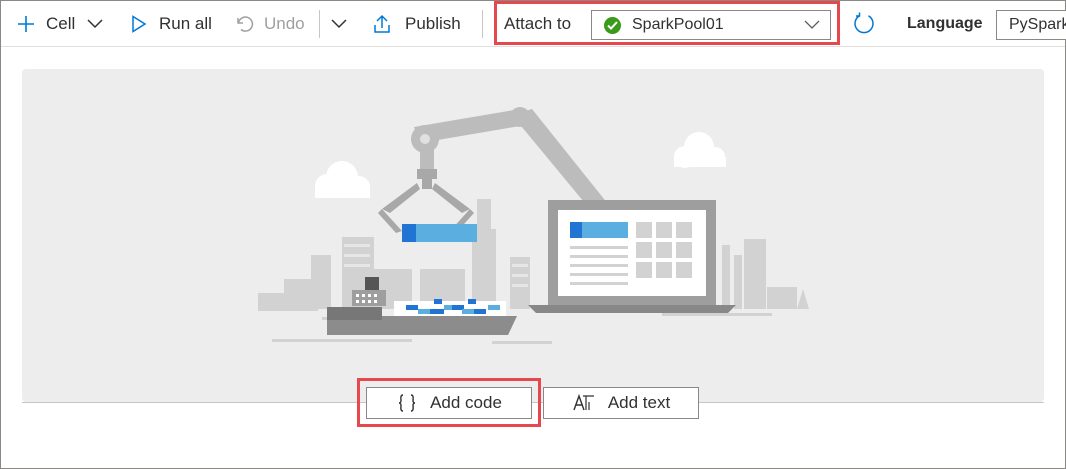  I want to click on add-text-button: Add text, so click(621, 403).